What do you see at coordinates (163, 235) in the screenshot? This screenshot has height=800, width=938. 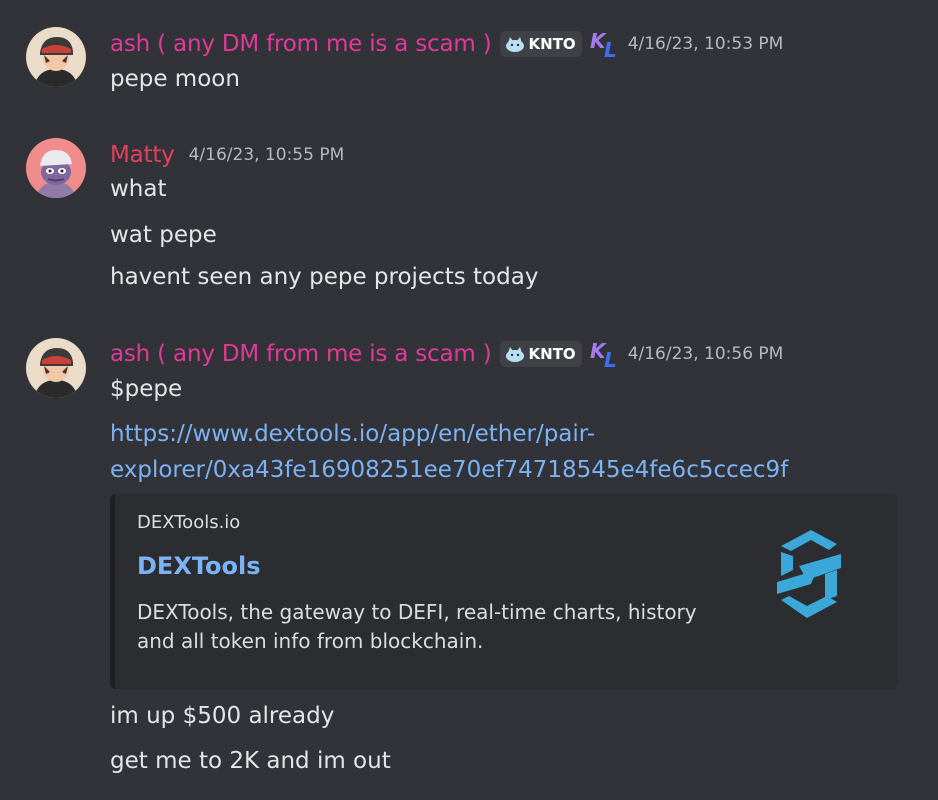 I see `message-text: wat pepe` at bounding box center [163, 235].